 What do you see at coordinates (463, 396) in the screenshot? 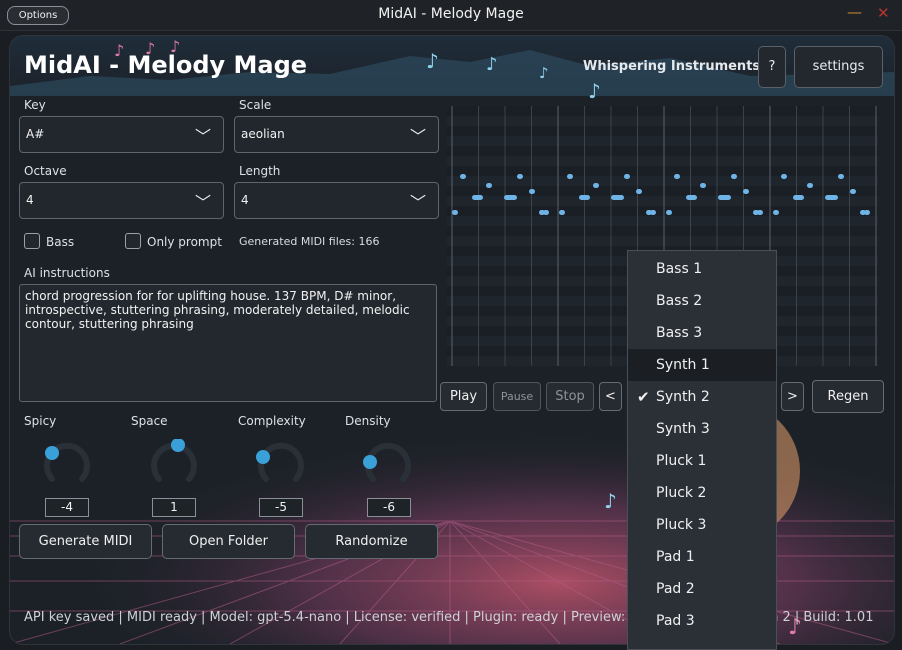
I see `play-button: Play` at bounding box center [463, 396].